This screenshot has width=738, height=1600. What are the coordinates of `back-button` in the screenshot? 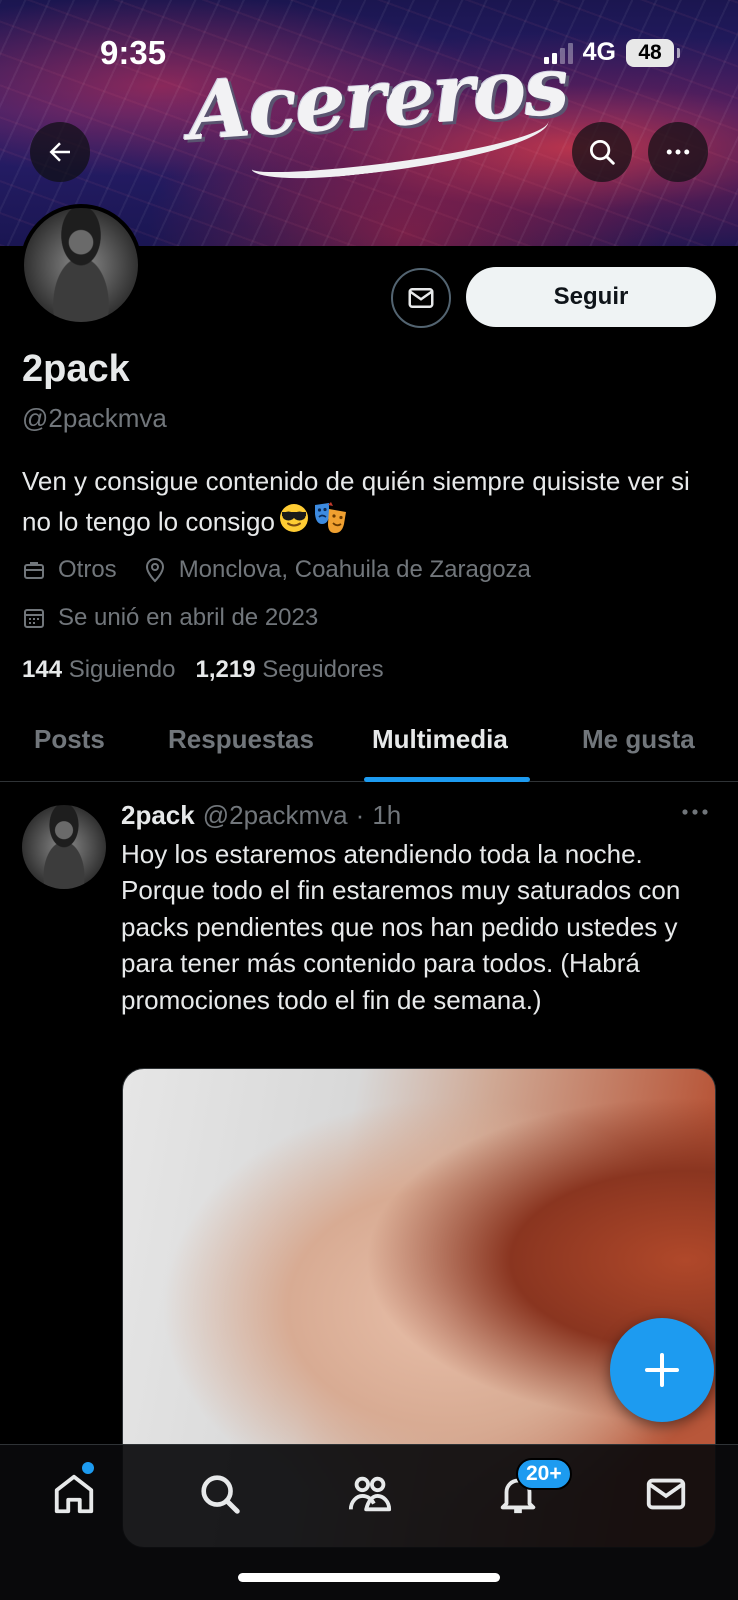 It's located at (60, 152).